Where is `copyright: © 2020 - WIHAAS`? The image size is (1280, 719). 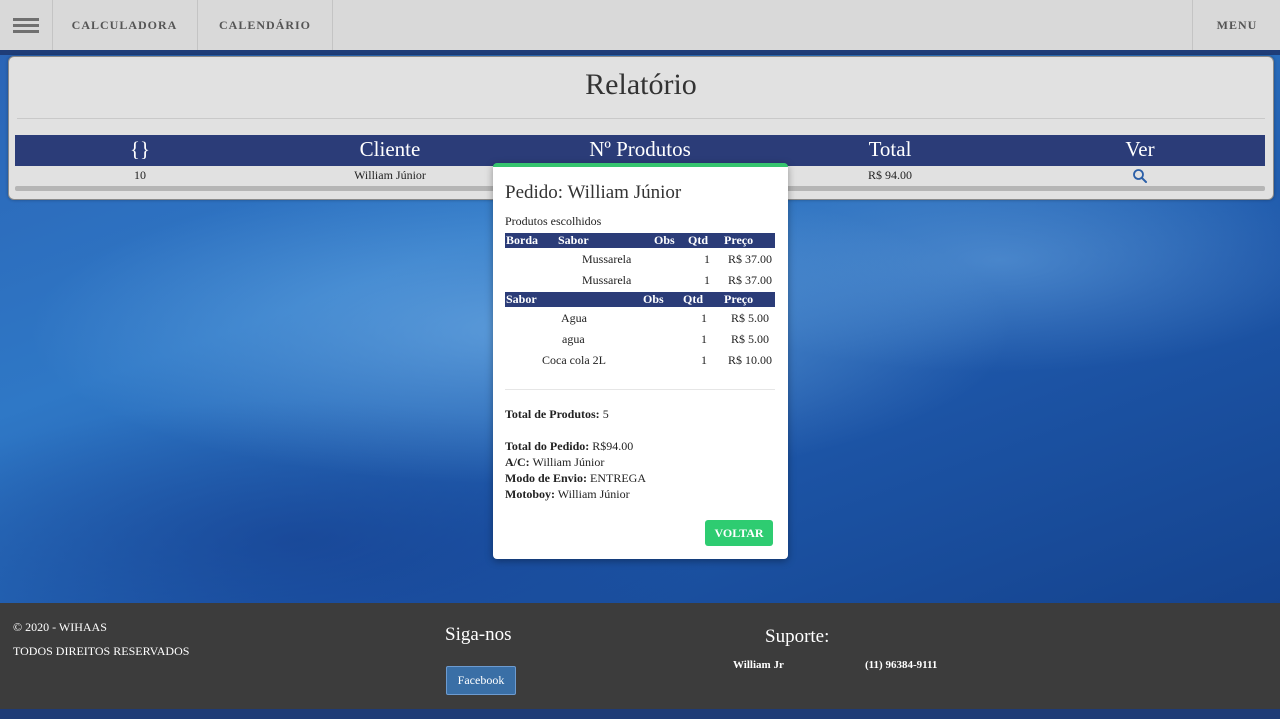 copyright: © 2020 - WIHAAS is located at coordinates (60, 627).